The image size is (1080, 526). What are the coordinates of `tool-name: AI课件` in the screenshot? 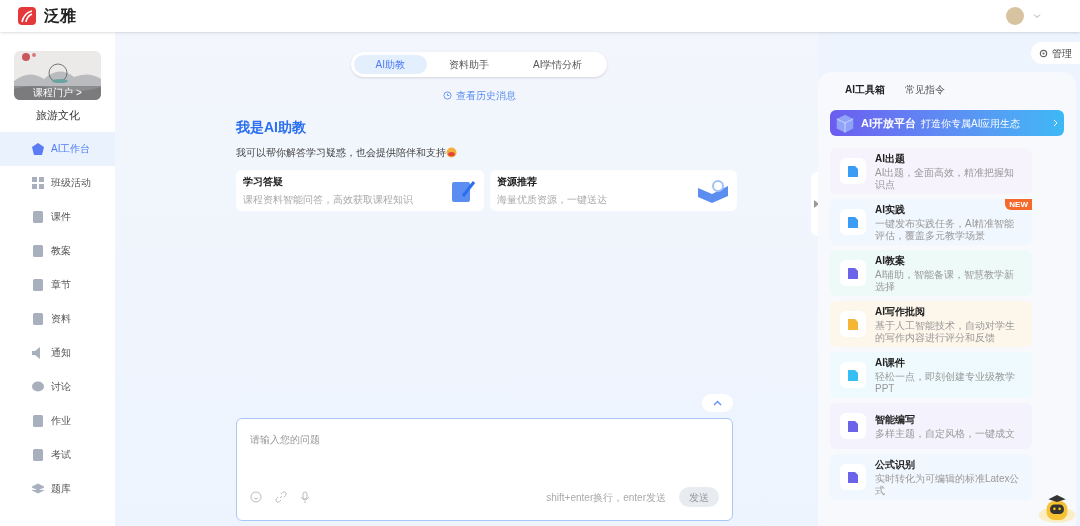 It's located at (890, 363).